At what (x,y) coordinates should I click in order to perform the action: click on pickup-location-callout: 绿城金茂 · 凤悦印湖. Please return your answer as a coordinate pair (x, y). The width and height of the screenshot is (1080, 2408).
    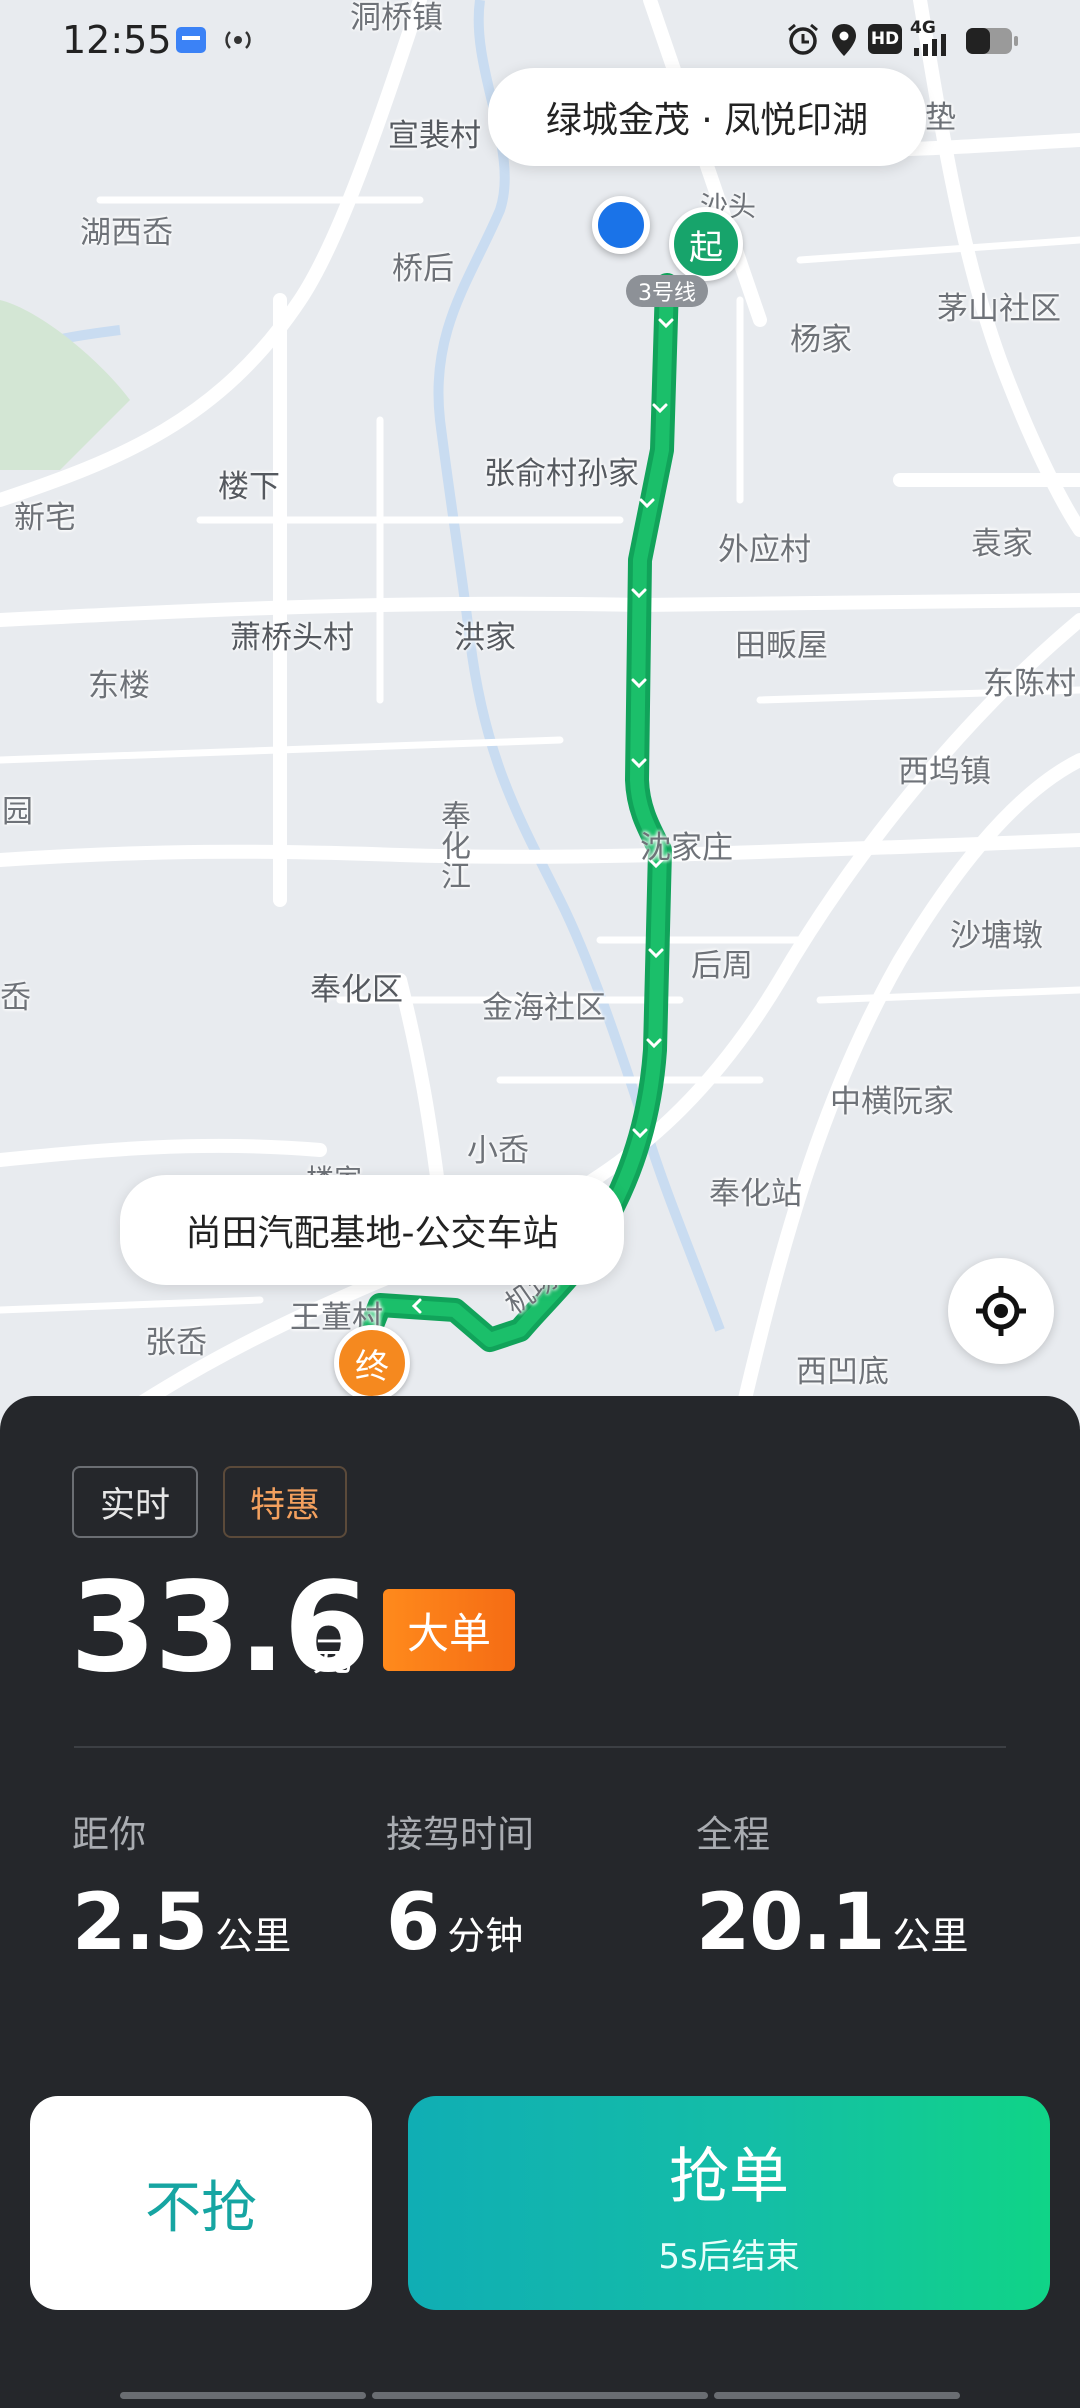
    Looking at the image, I should click on (707, 117).